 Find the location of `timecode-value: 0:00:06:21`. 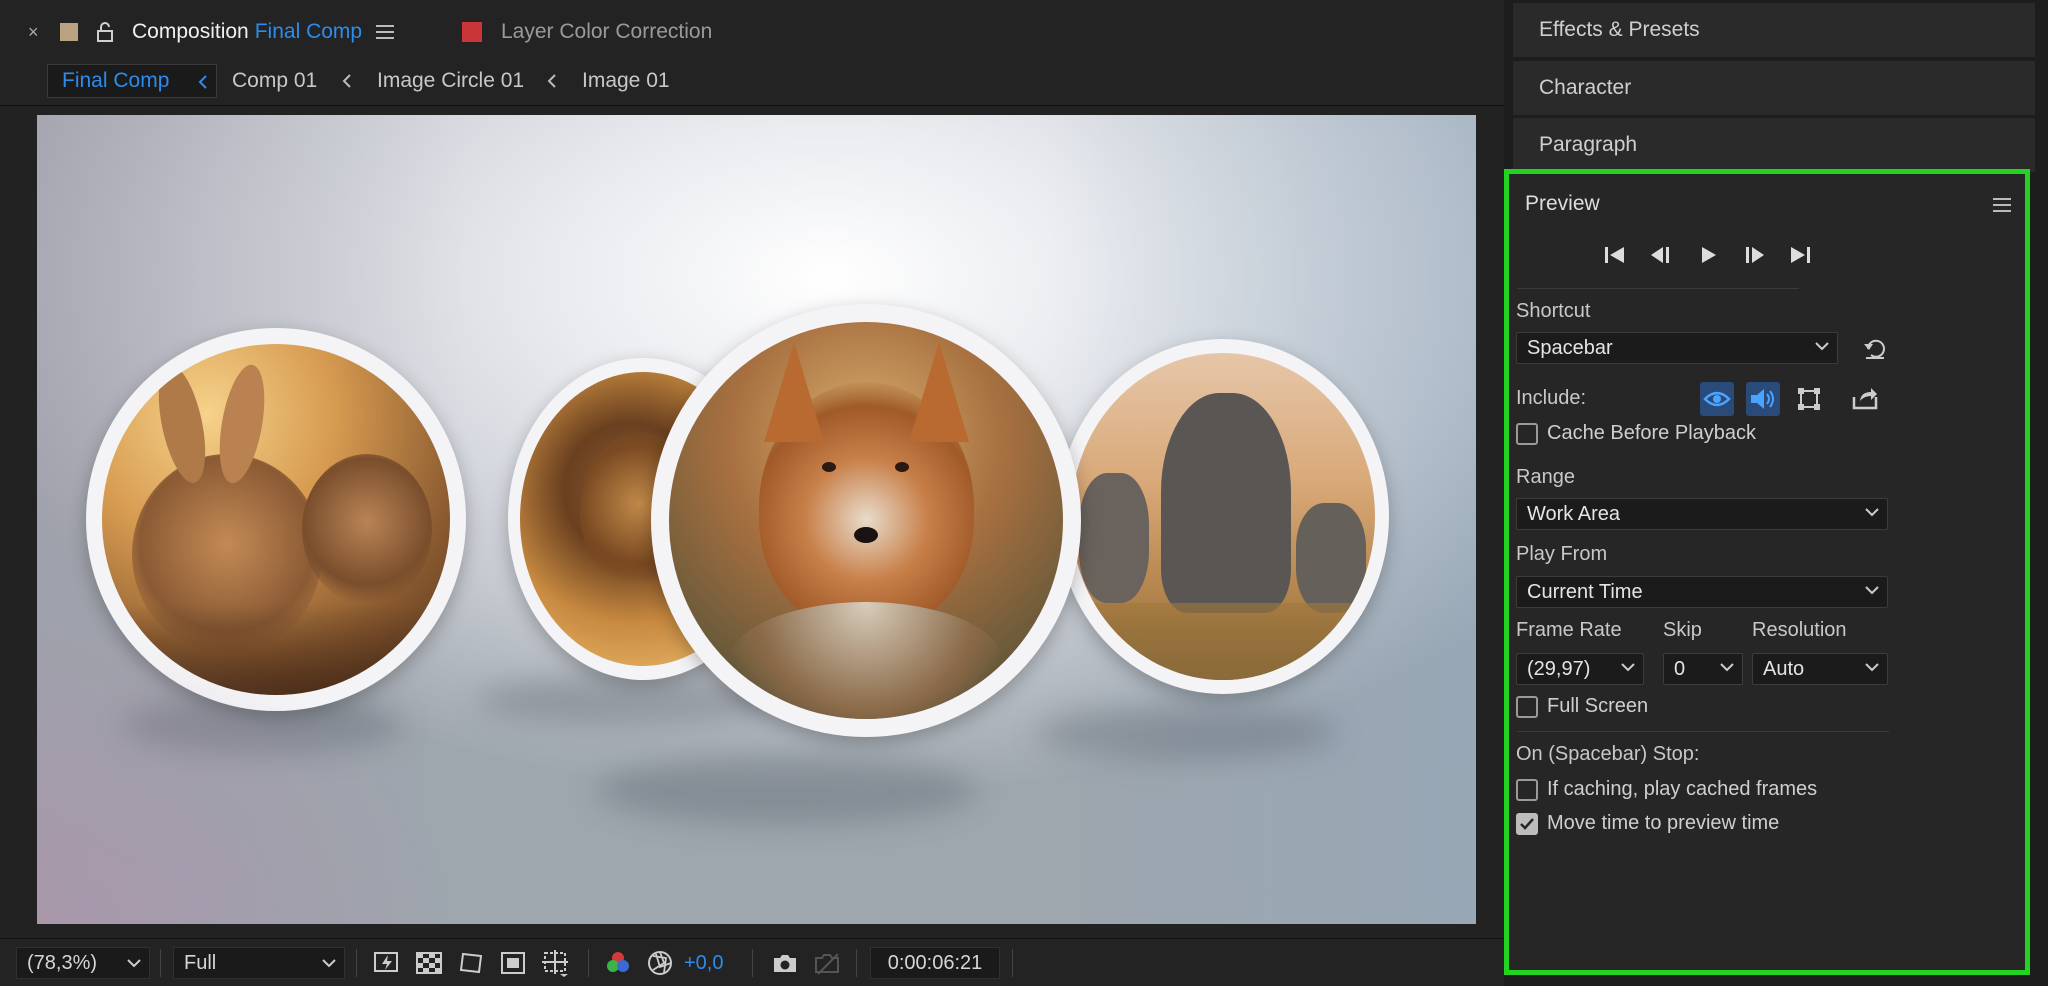

timecode-value: 0:00:06:21 is located at coordinates (935, 962).